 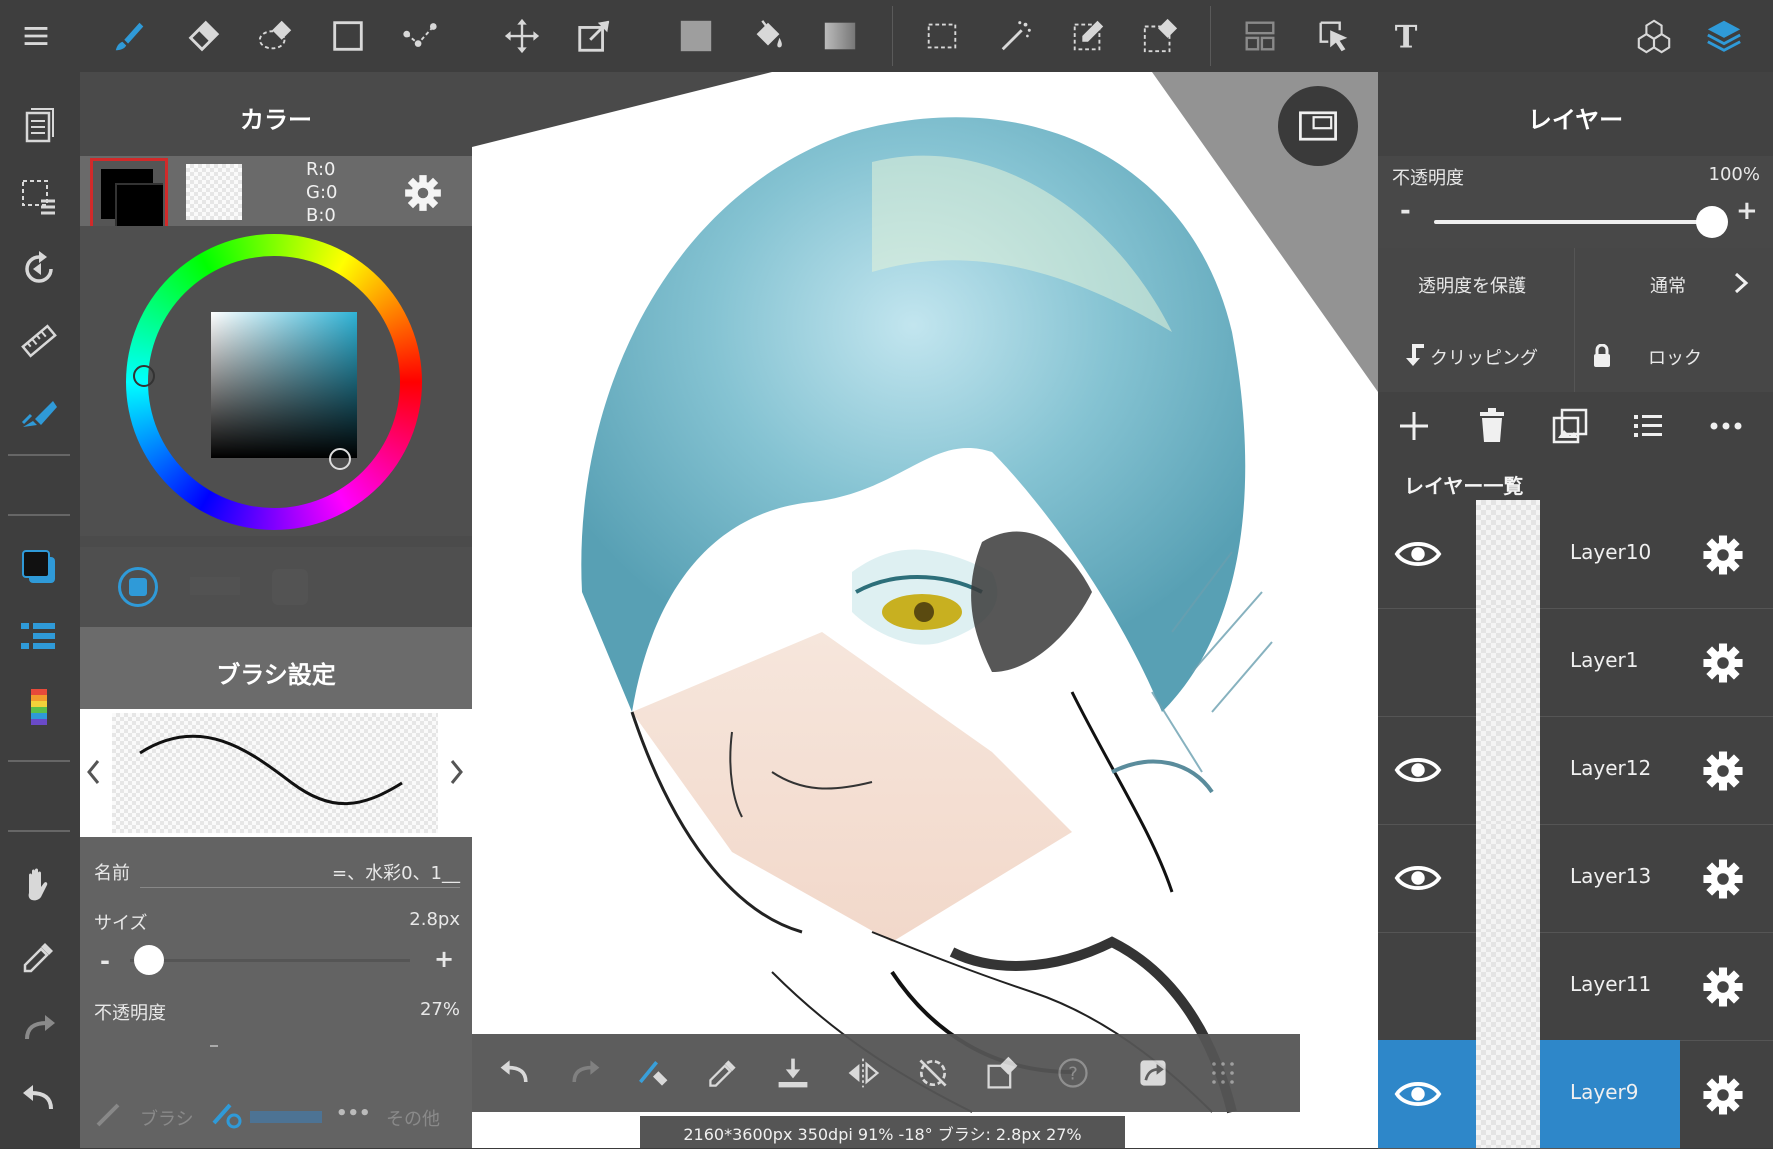 I want to click on color-palette-icon, so click(x=39, y=707).